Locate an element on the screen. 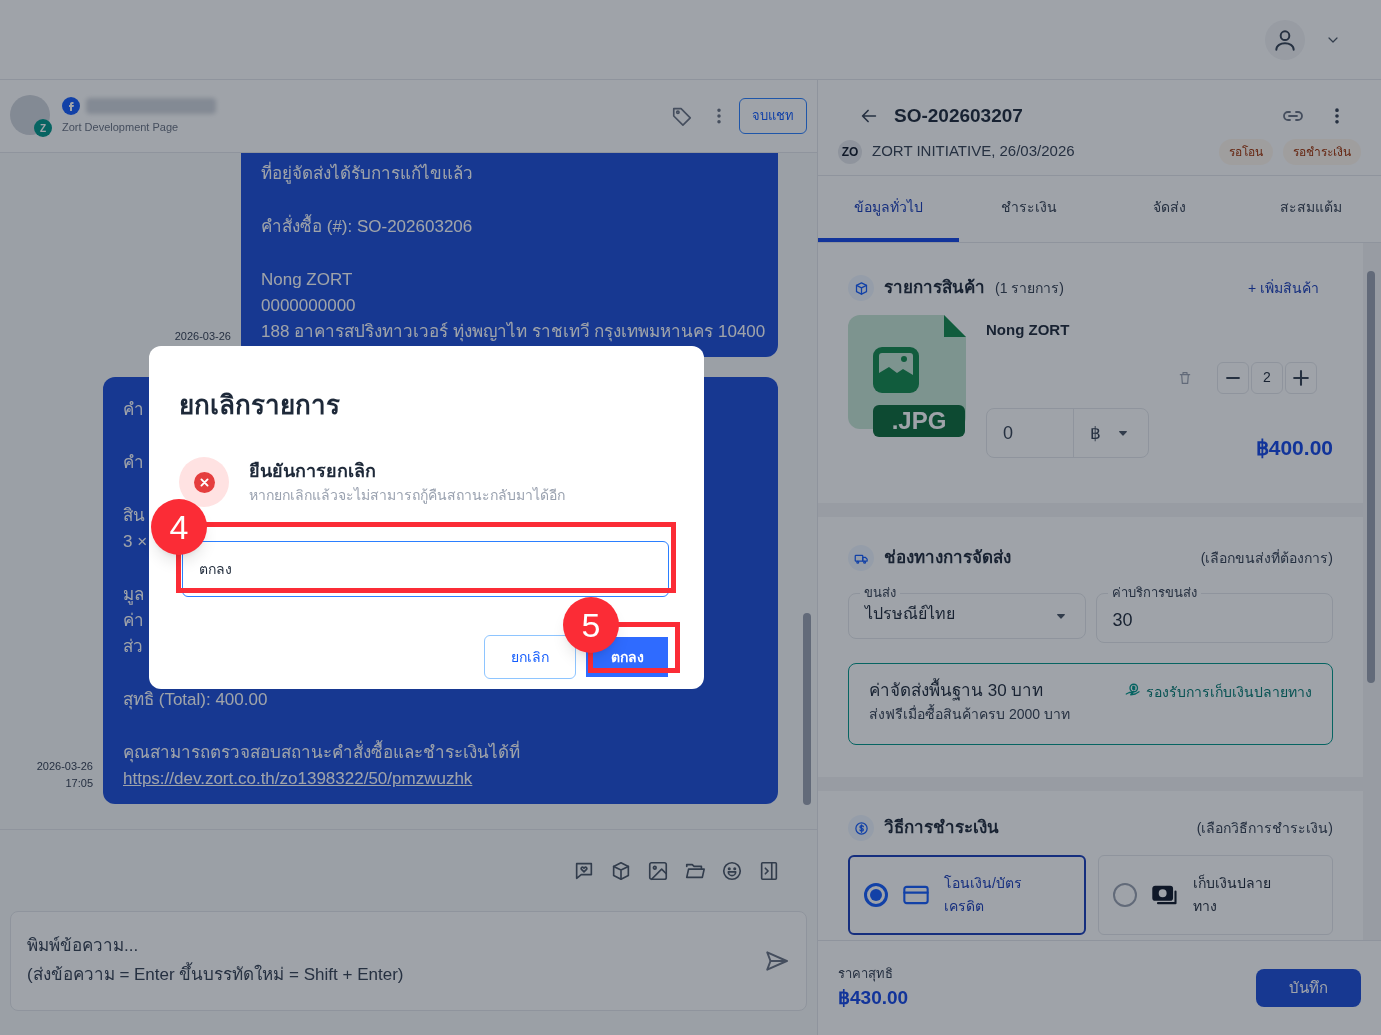 This screenshot has height=1035, width=1381. send-icon is located at coordinates (777, 961).